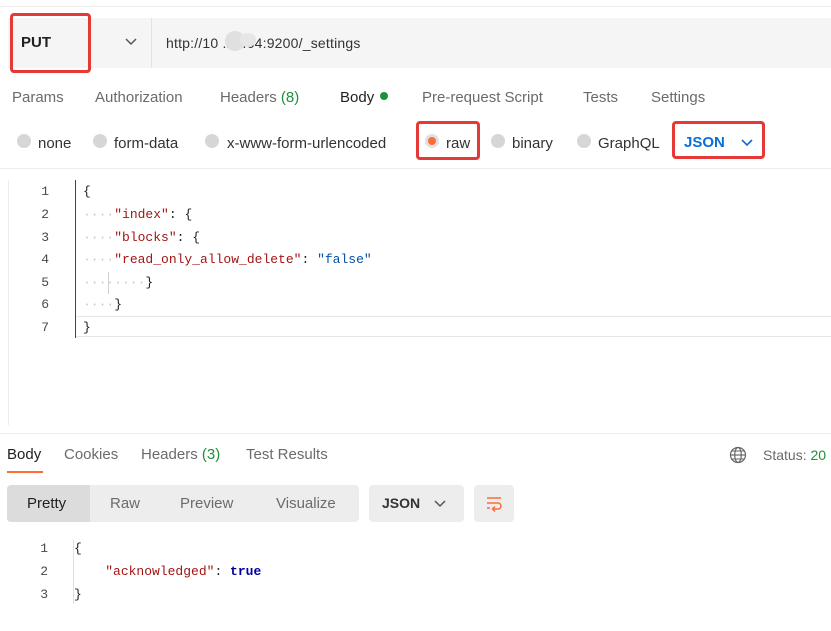 The image size is (831, 631). I want to click on radio-binary, so click(498, 141).